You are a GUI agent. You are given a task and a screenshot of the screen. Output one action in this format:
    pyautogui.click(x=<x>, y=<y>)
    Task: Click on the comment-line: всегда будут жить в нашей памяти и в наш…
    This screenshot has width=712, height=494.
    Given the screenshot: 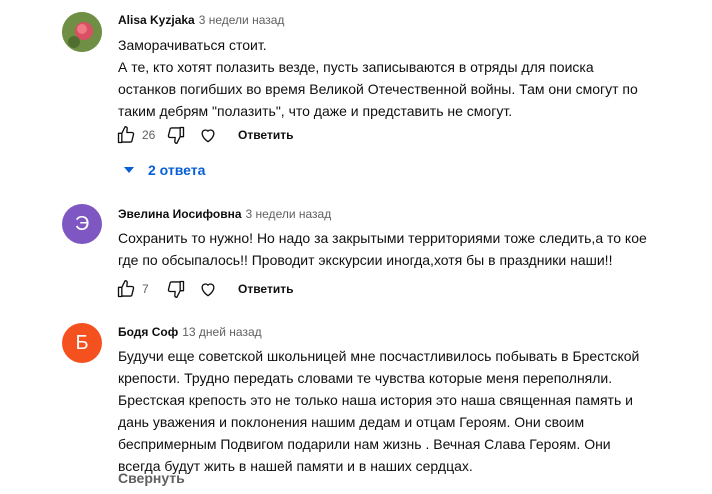 What is the action you would take?
    pyautogui.click(x=295, y=466)
    